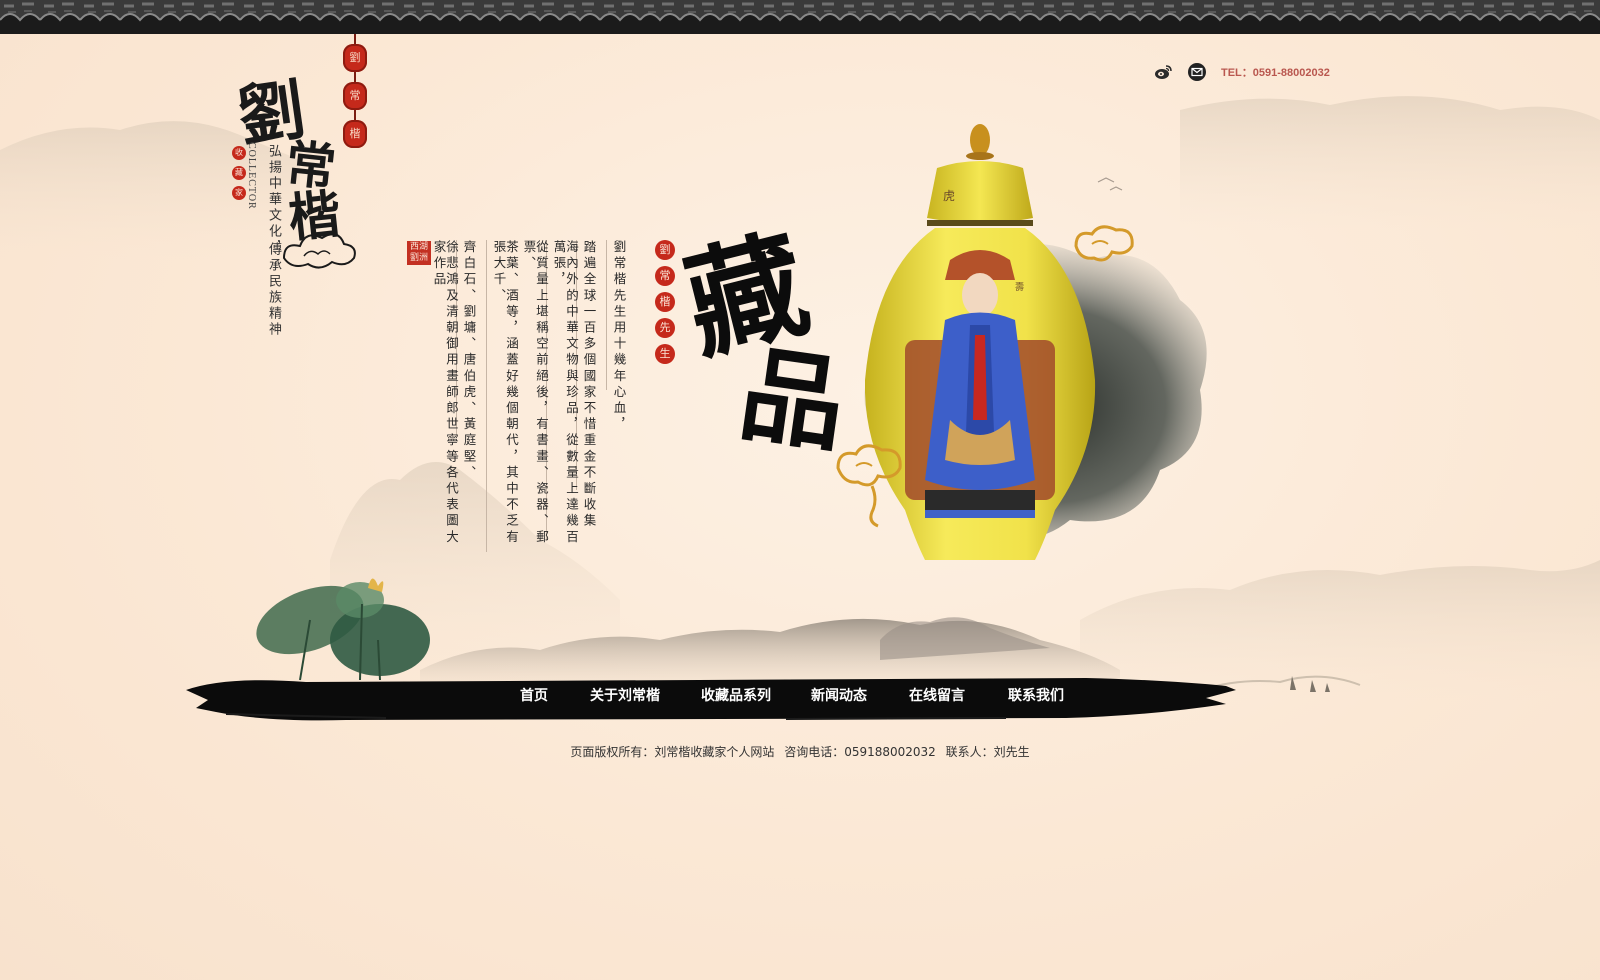  Describe the element at coordinates (469, 361) in the screenshot. I see `poem-column: 齊白石、劉墉、唐伯虎、黃庭堅、` at that location.